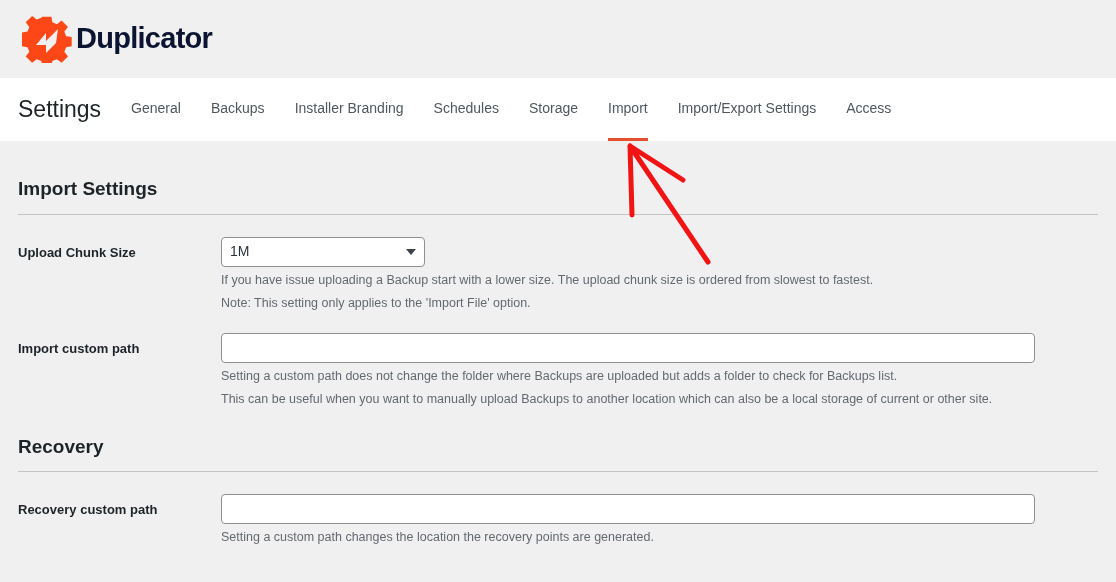  Describe the element at coordinates (237, 109) in the screenshot. I see `settings-tab: Backups` at that location.